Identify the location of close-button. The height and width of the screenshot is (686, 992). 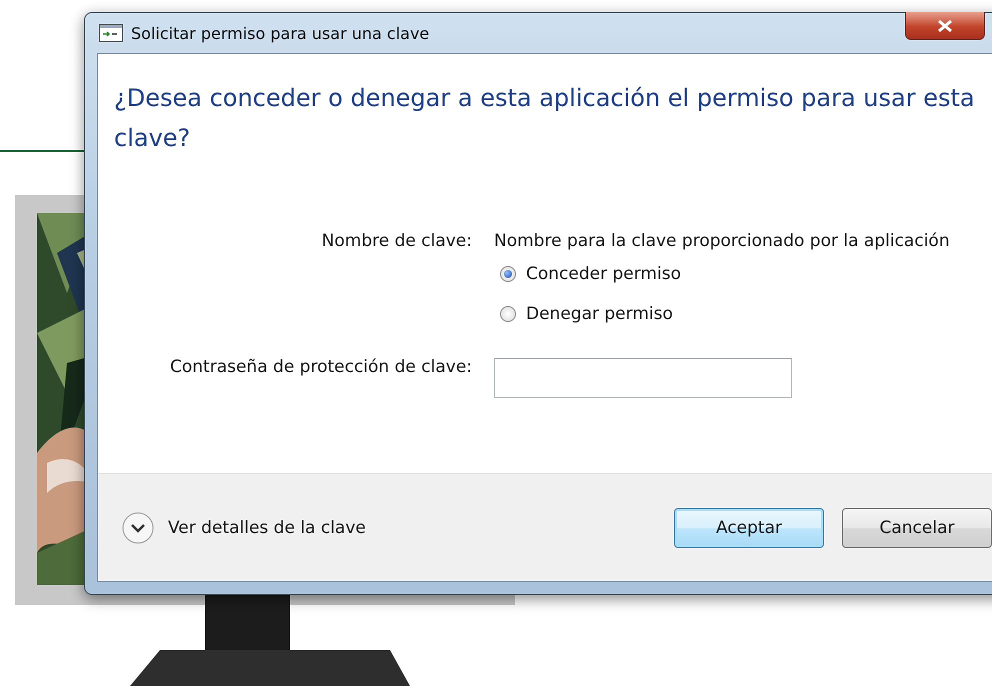
(945, 26).